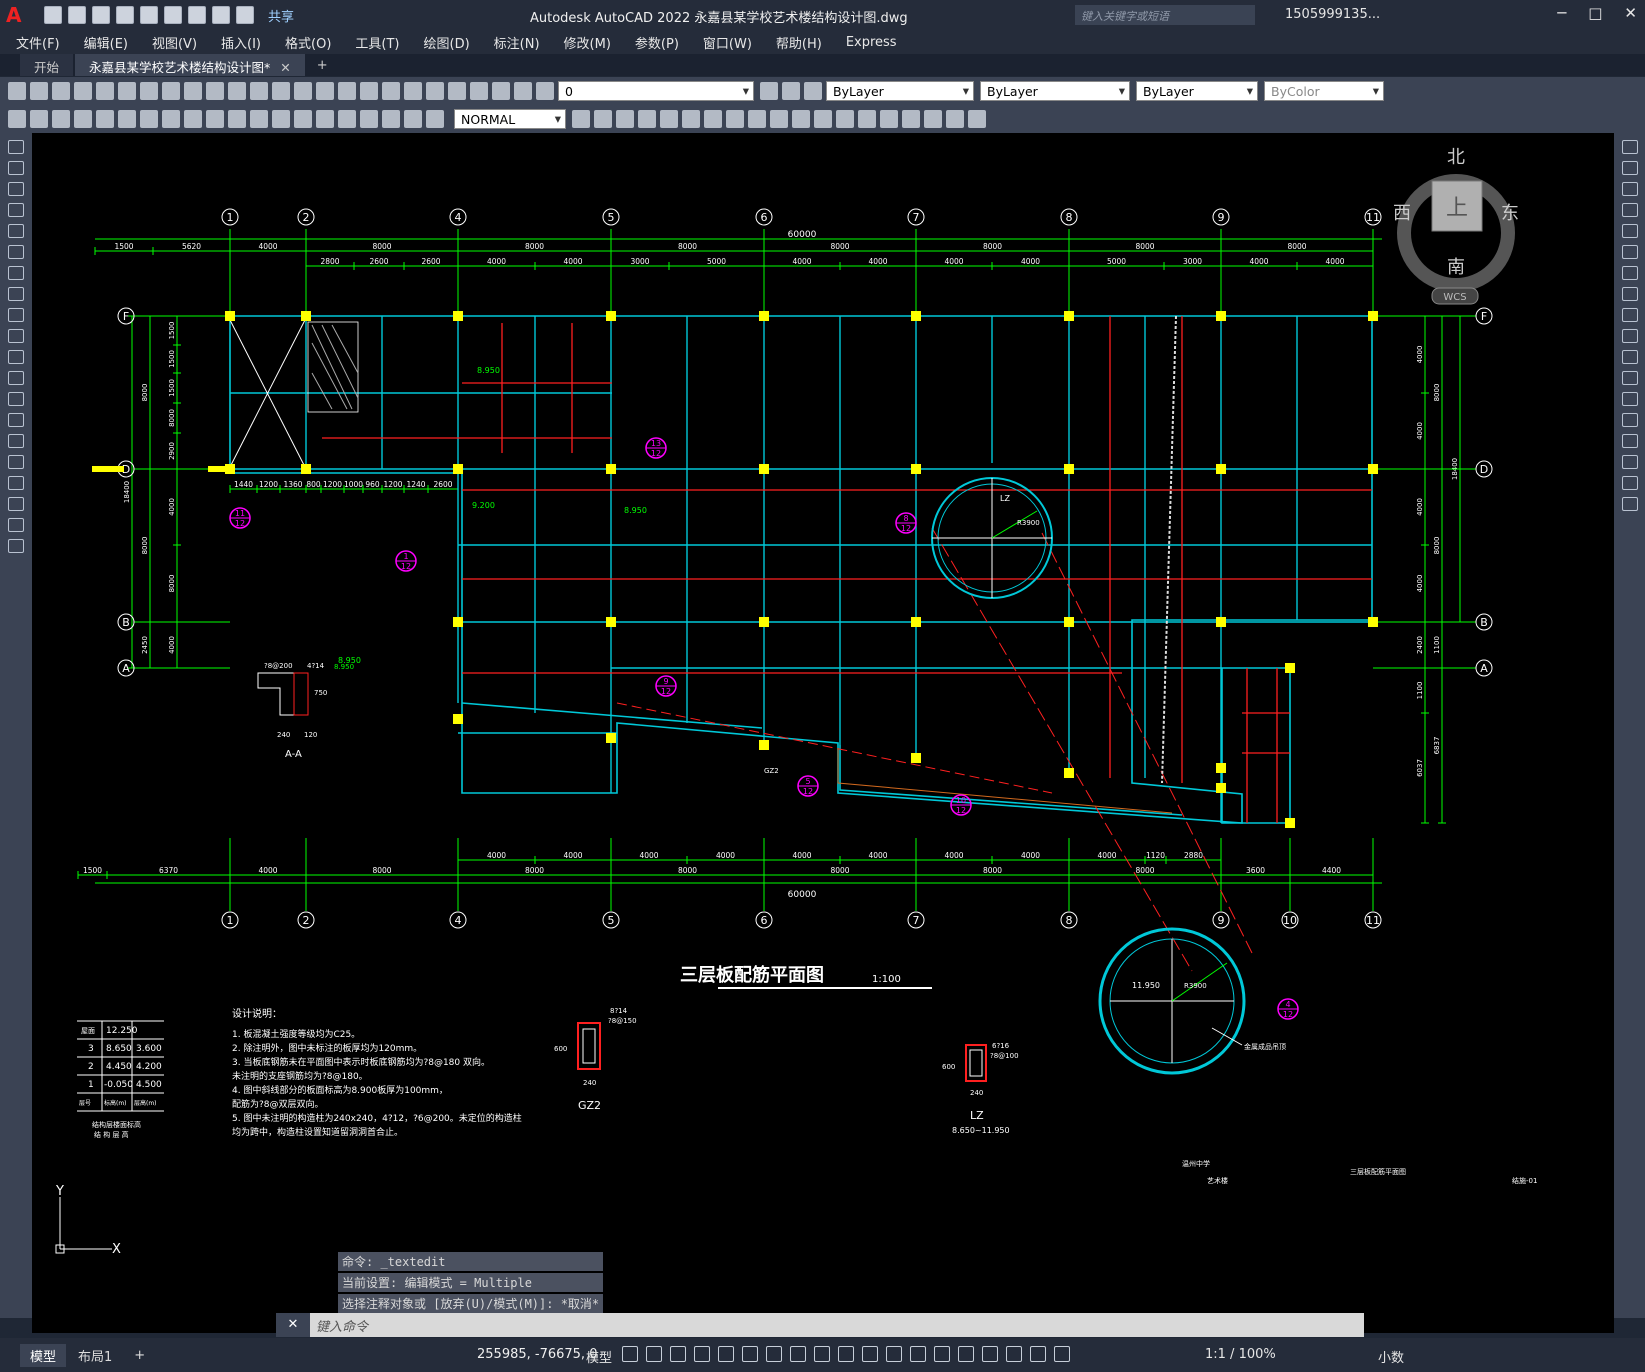 The width and height of the screenshot is (1645, 1372). Describe the element at coordinates (918, 1354) in the screenshot. I see `3d-osnap-icon` at that location.